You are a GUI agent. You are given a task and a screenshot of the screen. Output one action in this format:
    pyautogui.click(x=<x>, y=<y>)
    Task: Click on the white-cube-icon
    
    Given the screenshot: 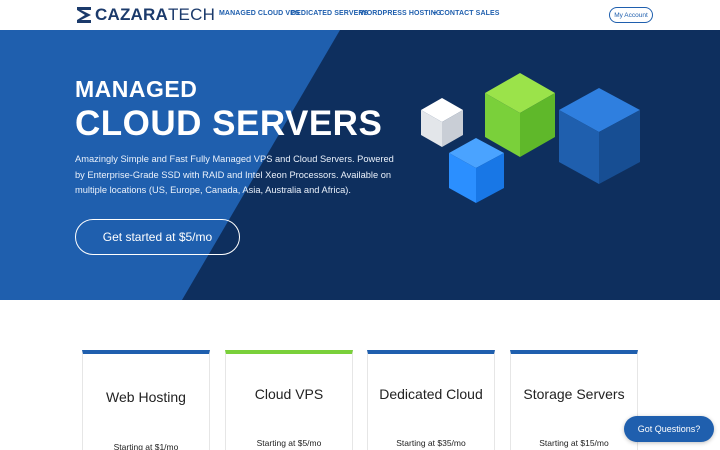 What is the action you would take?
    pyautogui.click(x=442, y=122)
    